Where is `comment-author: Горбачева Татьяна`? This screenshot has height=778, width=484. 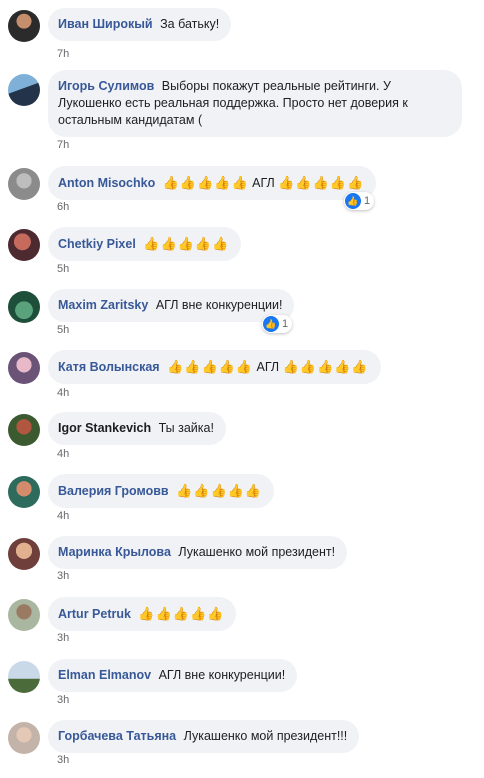 comment-author: Горбачева Татьяна is located at coordinates (117, 736).